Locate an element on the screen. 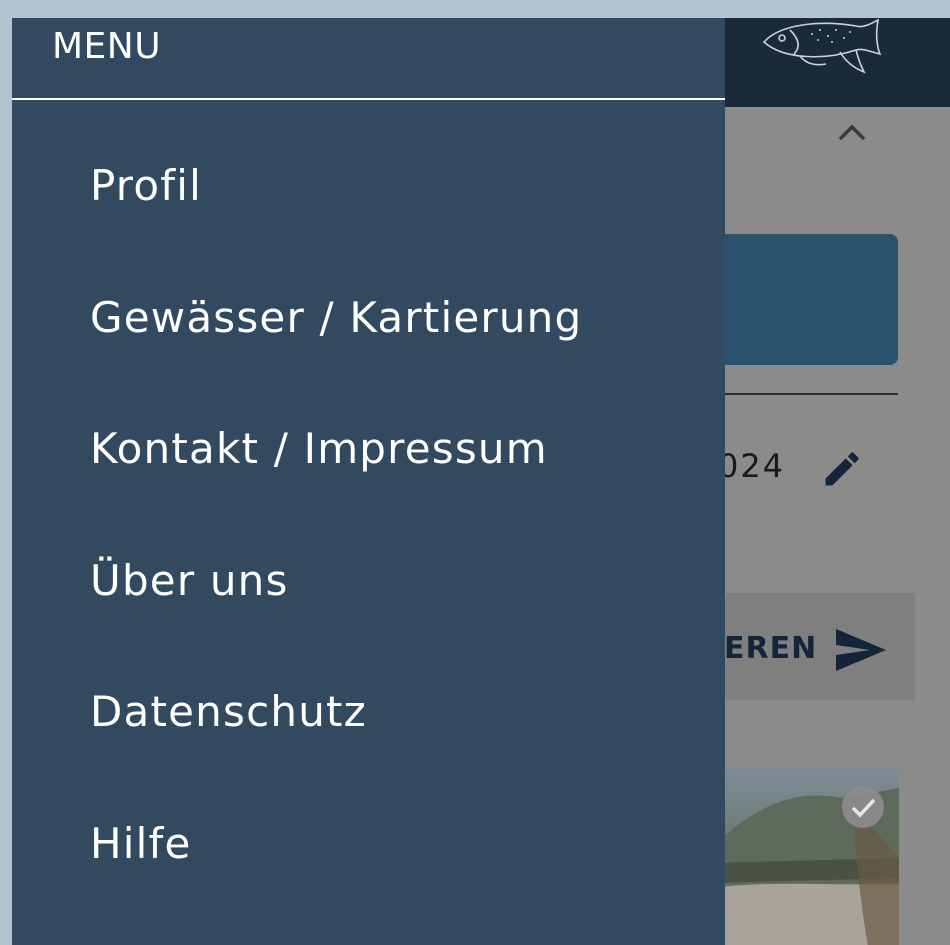 The height and width of the screenshot is (945, 950). chevron-up-icon is located at coordinates (852, 133).